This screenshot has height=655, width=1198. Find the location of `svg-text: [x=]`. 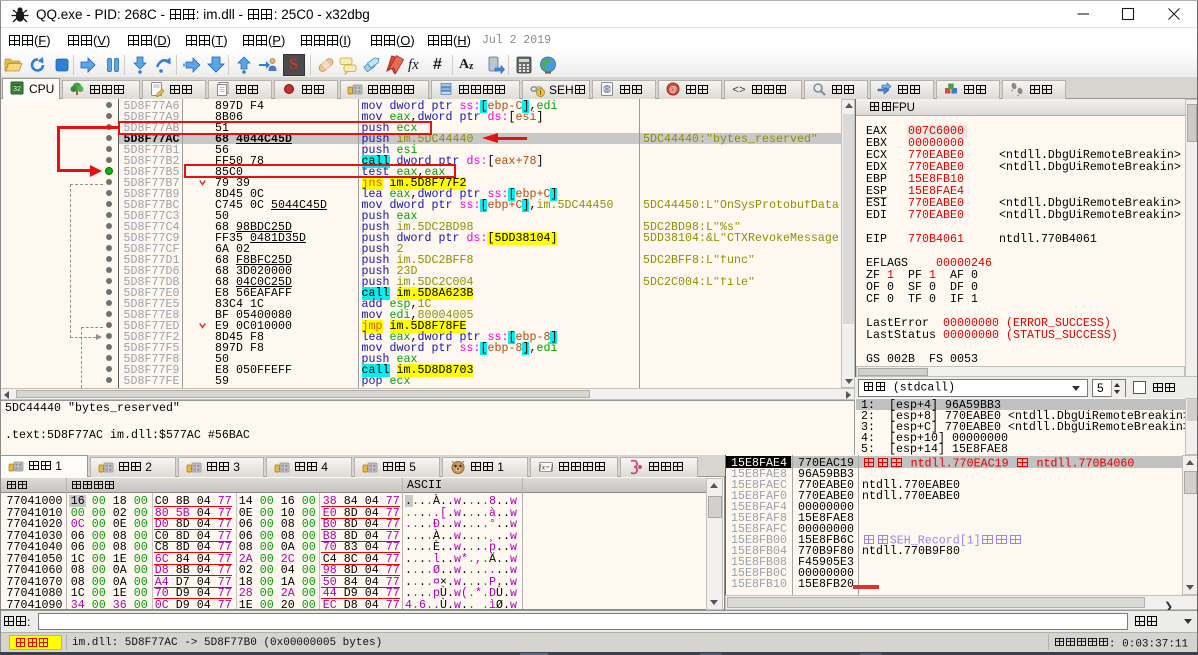

svg-text: [x=] is located at coordinates (546, 467).